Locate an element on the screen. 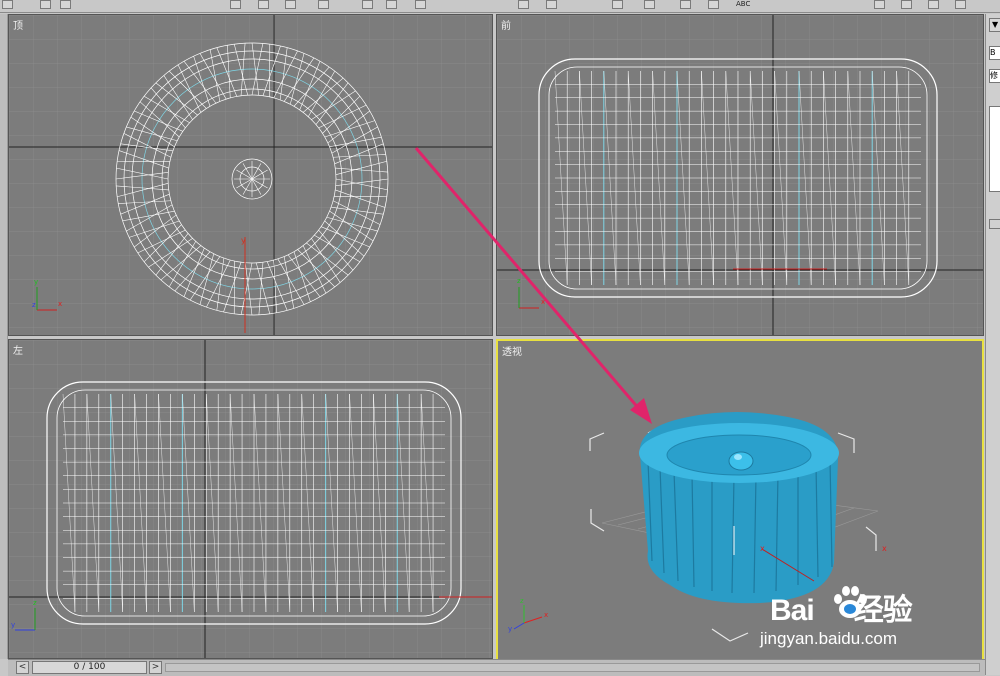 The image size is (1000, 676). window-crossing-icon is located at coordinates (290, 4).